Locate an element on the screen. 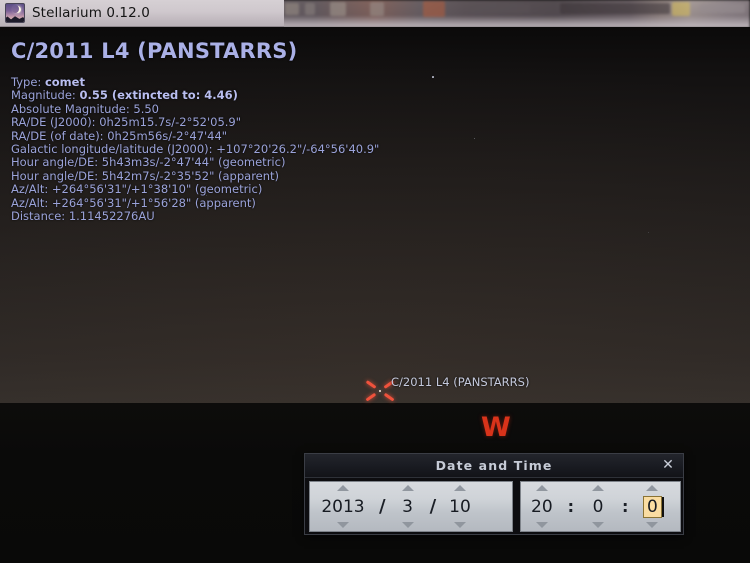  window-title: Stellarium 0.12.0 is located at coordinates (91, 13).